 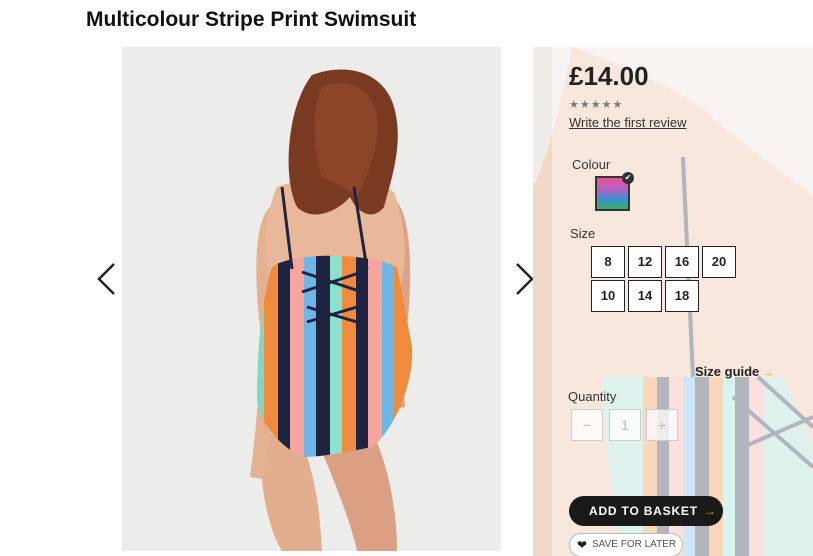 I want to click on product-price: £14.00, so click(x=609, y=76).